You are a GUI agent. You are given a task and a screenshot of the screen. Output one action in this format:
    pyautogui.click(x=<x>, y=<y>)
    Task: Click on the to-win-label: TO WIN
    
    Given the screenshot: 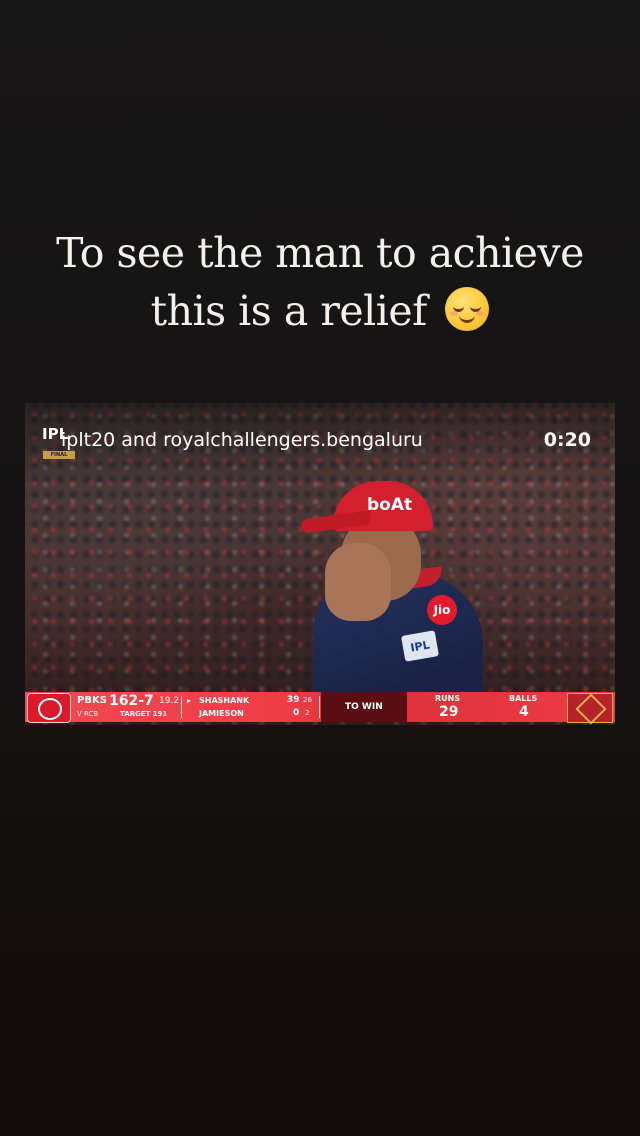 What is the action you would take?
    pyautogui.click(x=364, y=707)
    